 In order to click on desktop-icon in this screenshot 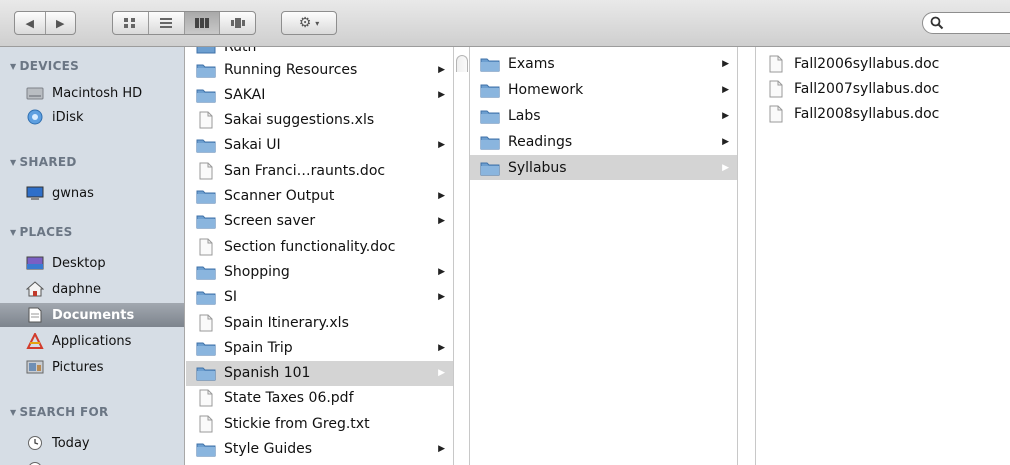, I will do `click(35, 263)`.